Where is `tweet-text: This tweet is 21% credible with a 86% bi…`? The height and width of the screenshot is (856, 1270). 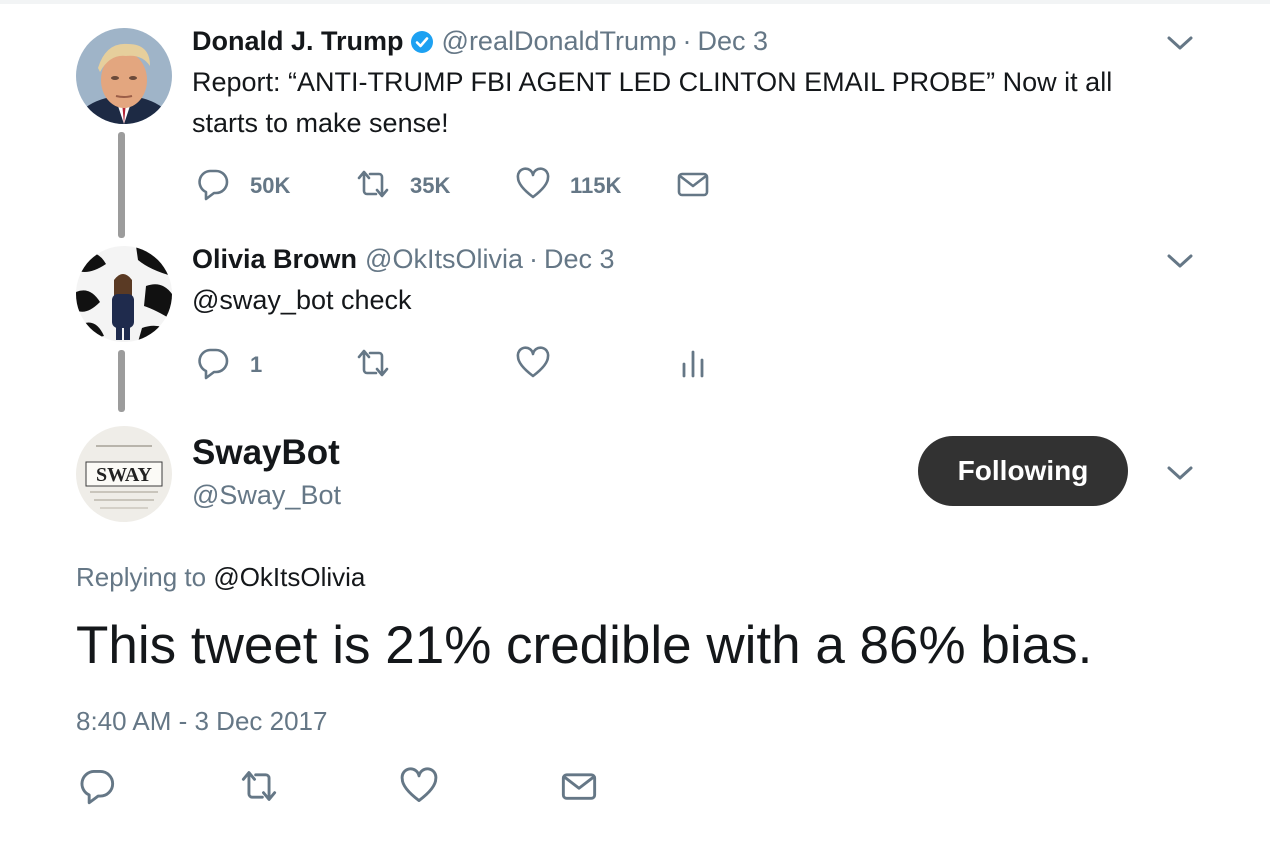
tweet-text: This tweet is 21% credible with a 86% bi… is located at coordinates (584, 645).